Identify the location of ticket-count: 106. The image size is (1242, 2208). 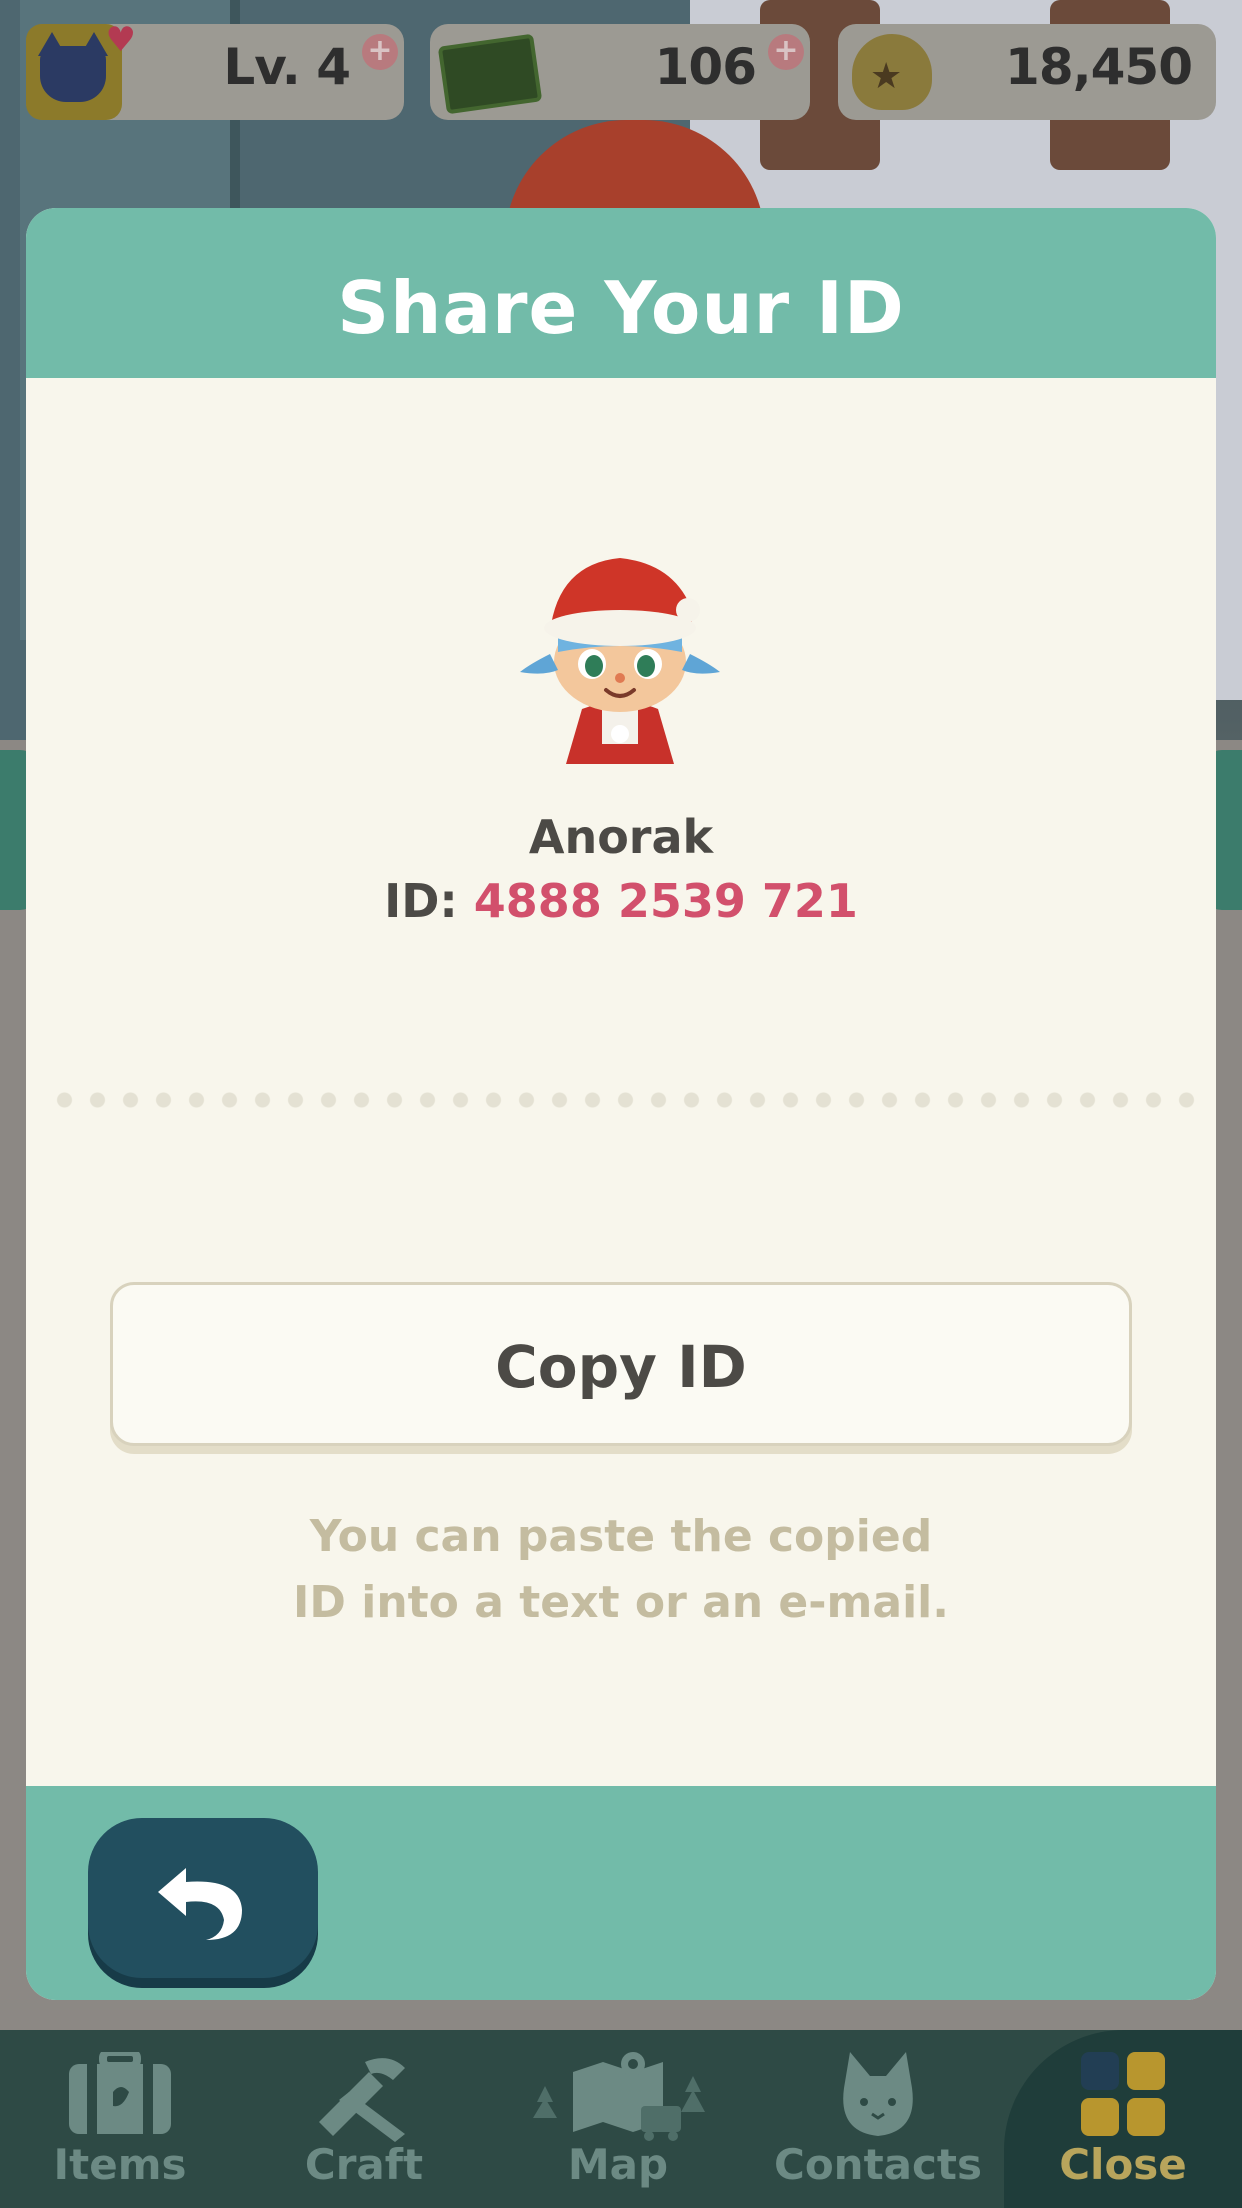
(705, 67).